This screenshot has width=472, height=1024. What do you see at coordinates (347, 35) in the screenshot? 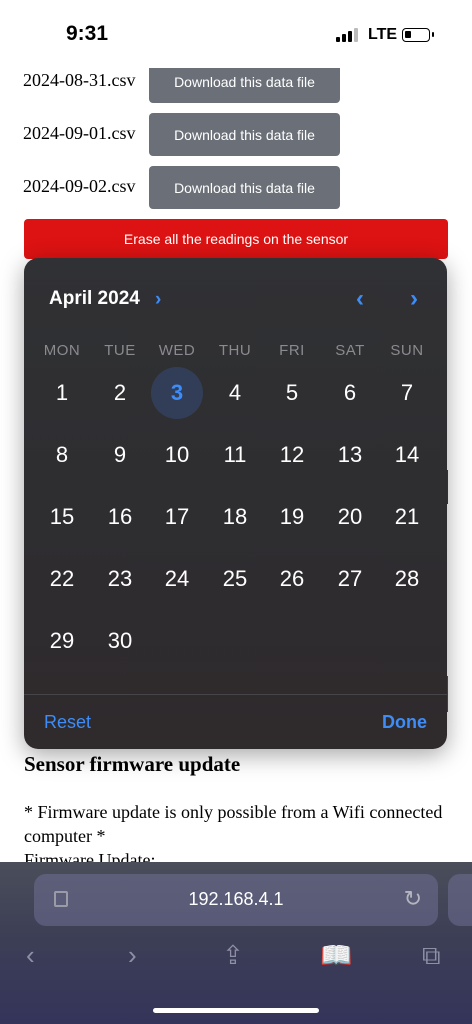
I see `signal-icon` at bounding box center [347, 35].